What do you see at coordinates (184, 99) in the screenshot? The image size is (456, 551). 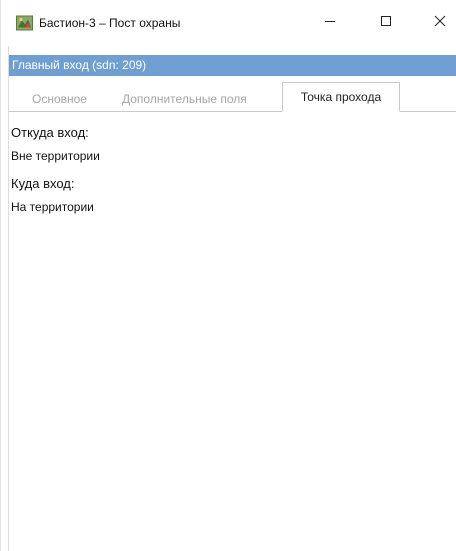 I see `tab-extra-fields: Дополнительные поля` at bounding box center [184, 99].